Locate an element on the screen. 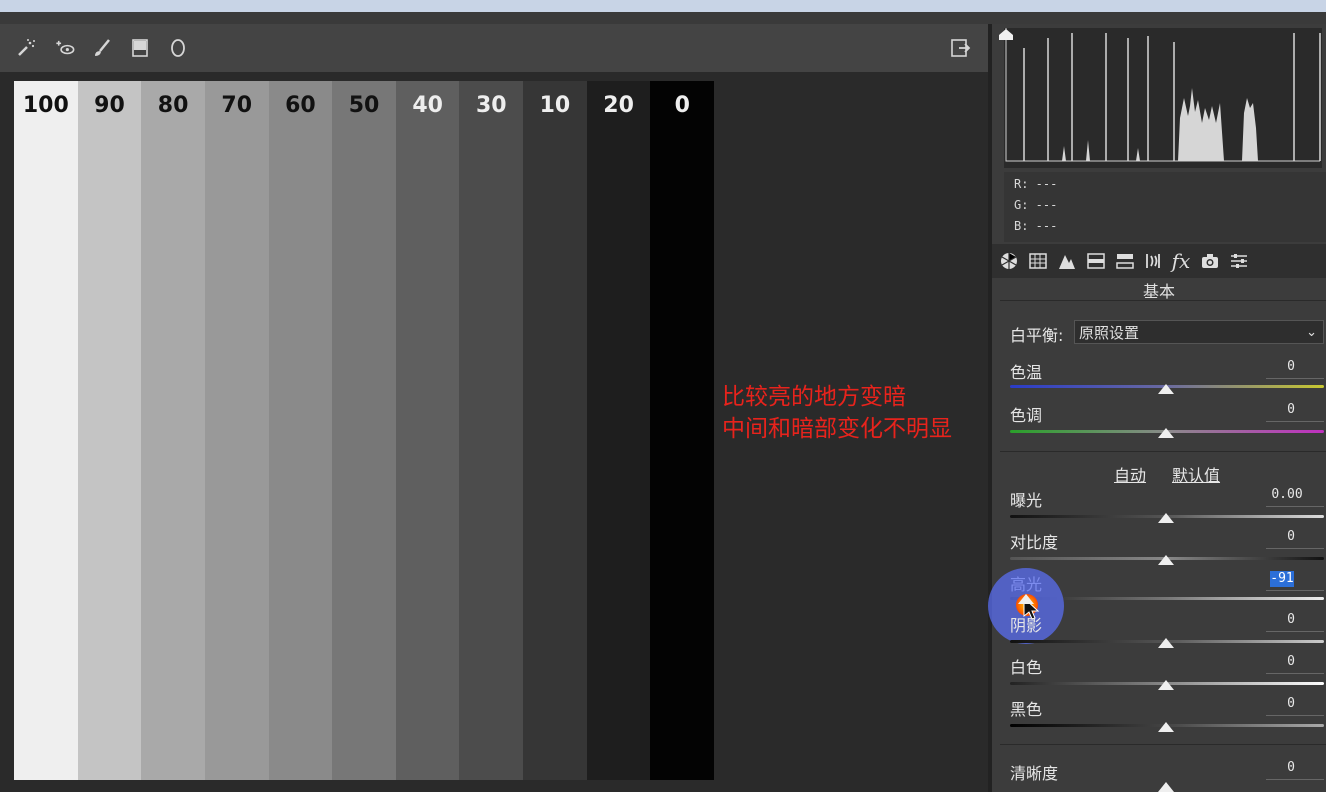 The image size is (1326, 792). whites-value: 0 is located at coordinates (1291, 661).